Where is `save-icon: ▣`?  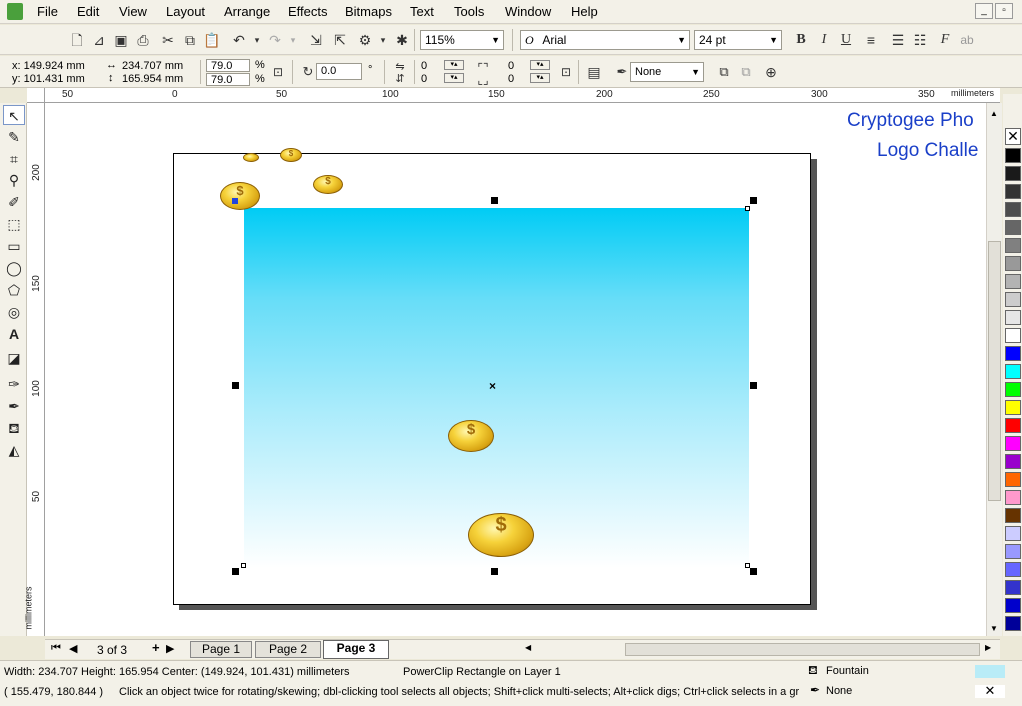
save-icon: ▣ is located at coordinates (121, 40).